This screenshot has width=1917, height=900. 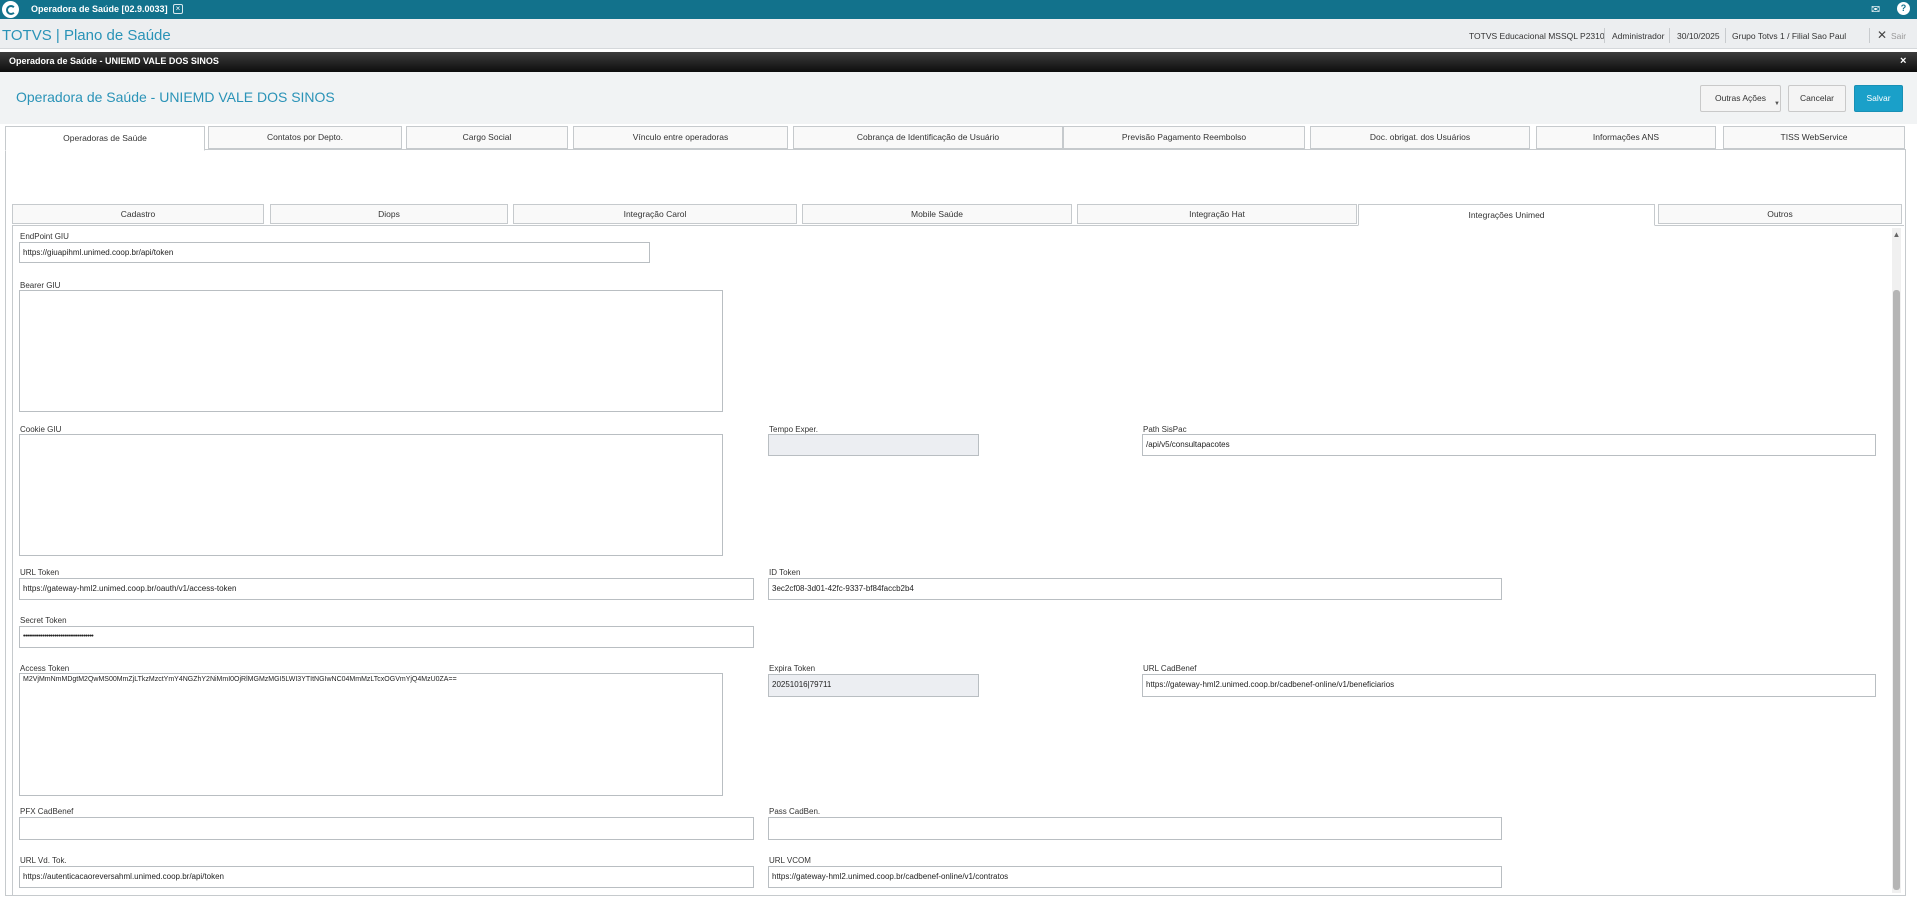 What do you see at coordinates (99, 9) in the screenshot?
I see `app-tab-label: Operadora de Saúde [02.9.0033]` at bounding box center [99, 9].